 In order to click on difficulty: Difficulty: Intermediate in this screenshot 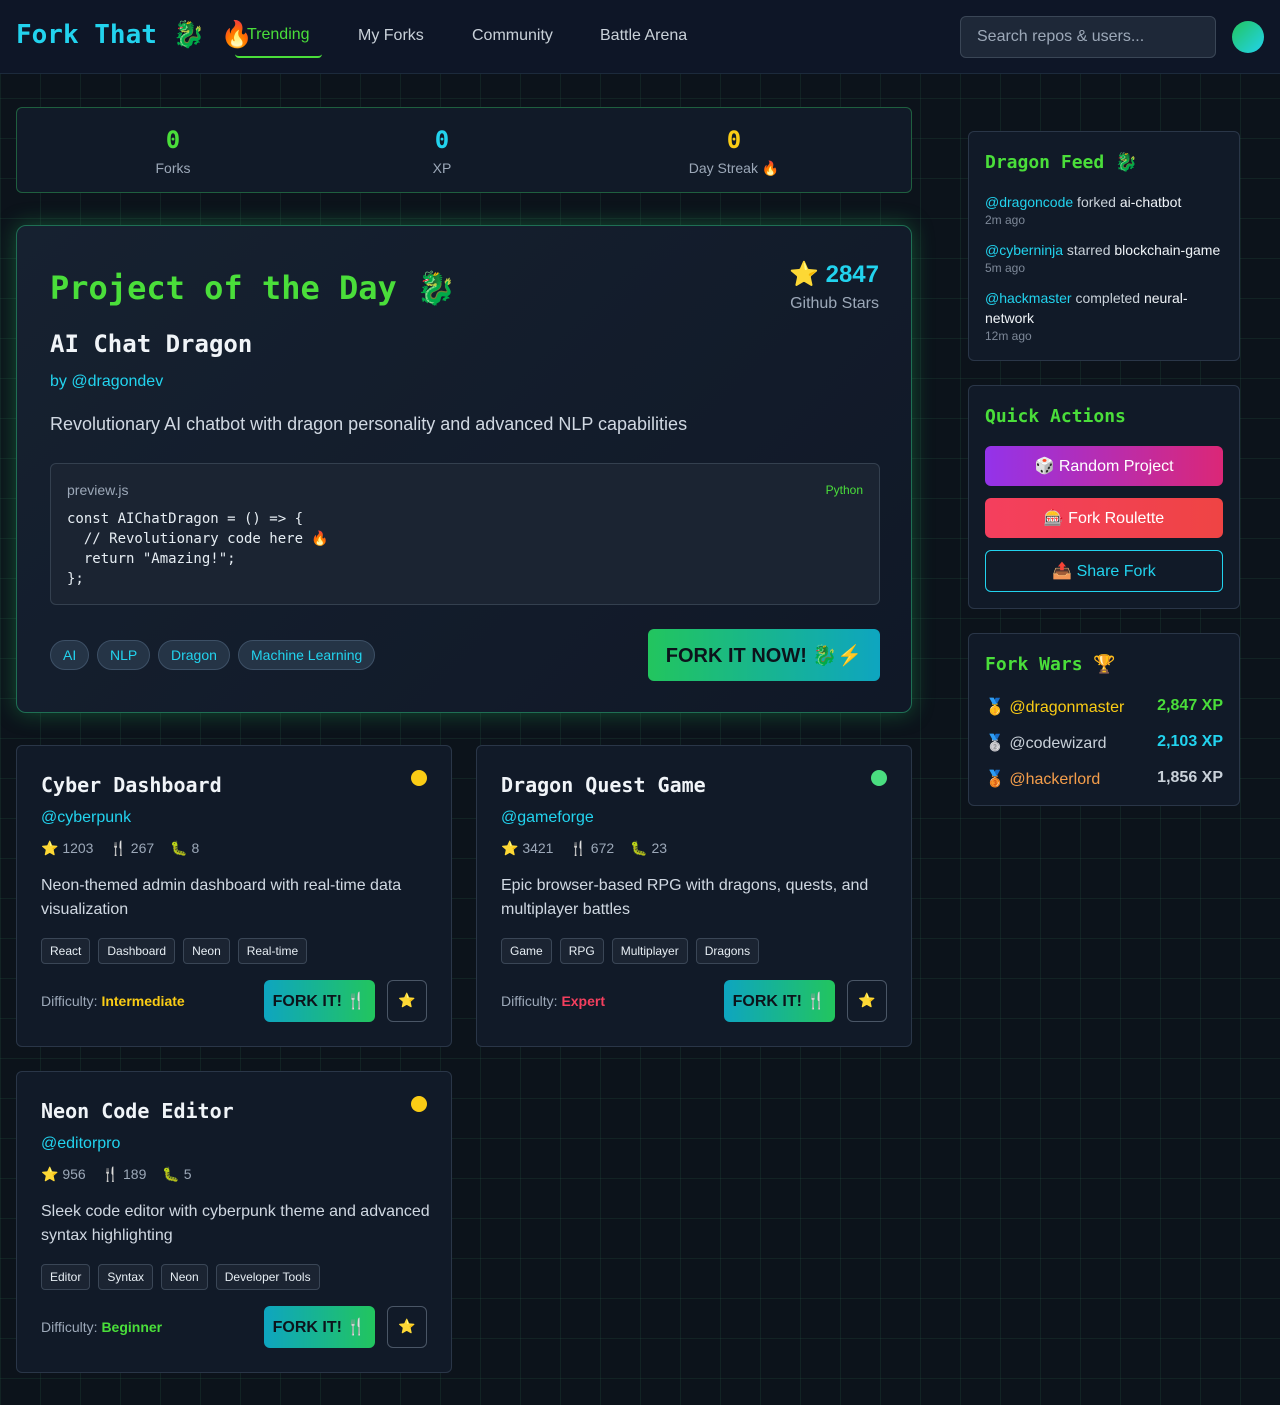, I will do `click(113, 1001)`.